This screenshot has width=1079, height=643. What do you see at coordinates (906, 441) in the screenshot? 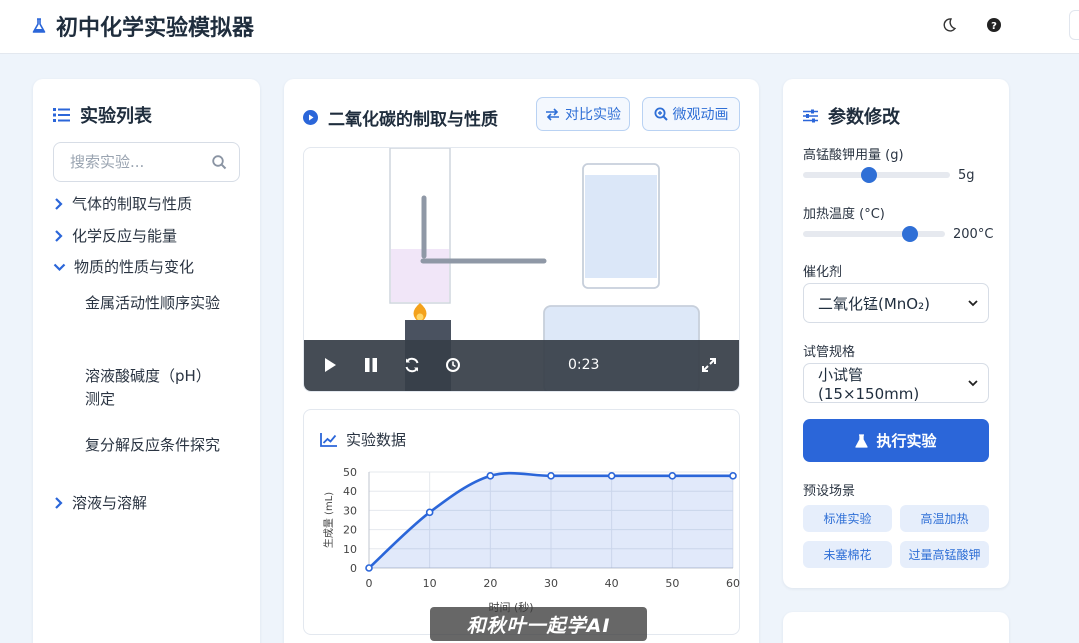
I see `run-experiment-label: 执行实验` at bounding box center [906, 441].